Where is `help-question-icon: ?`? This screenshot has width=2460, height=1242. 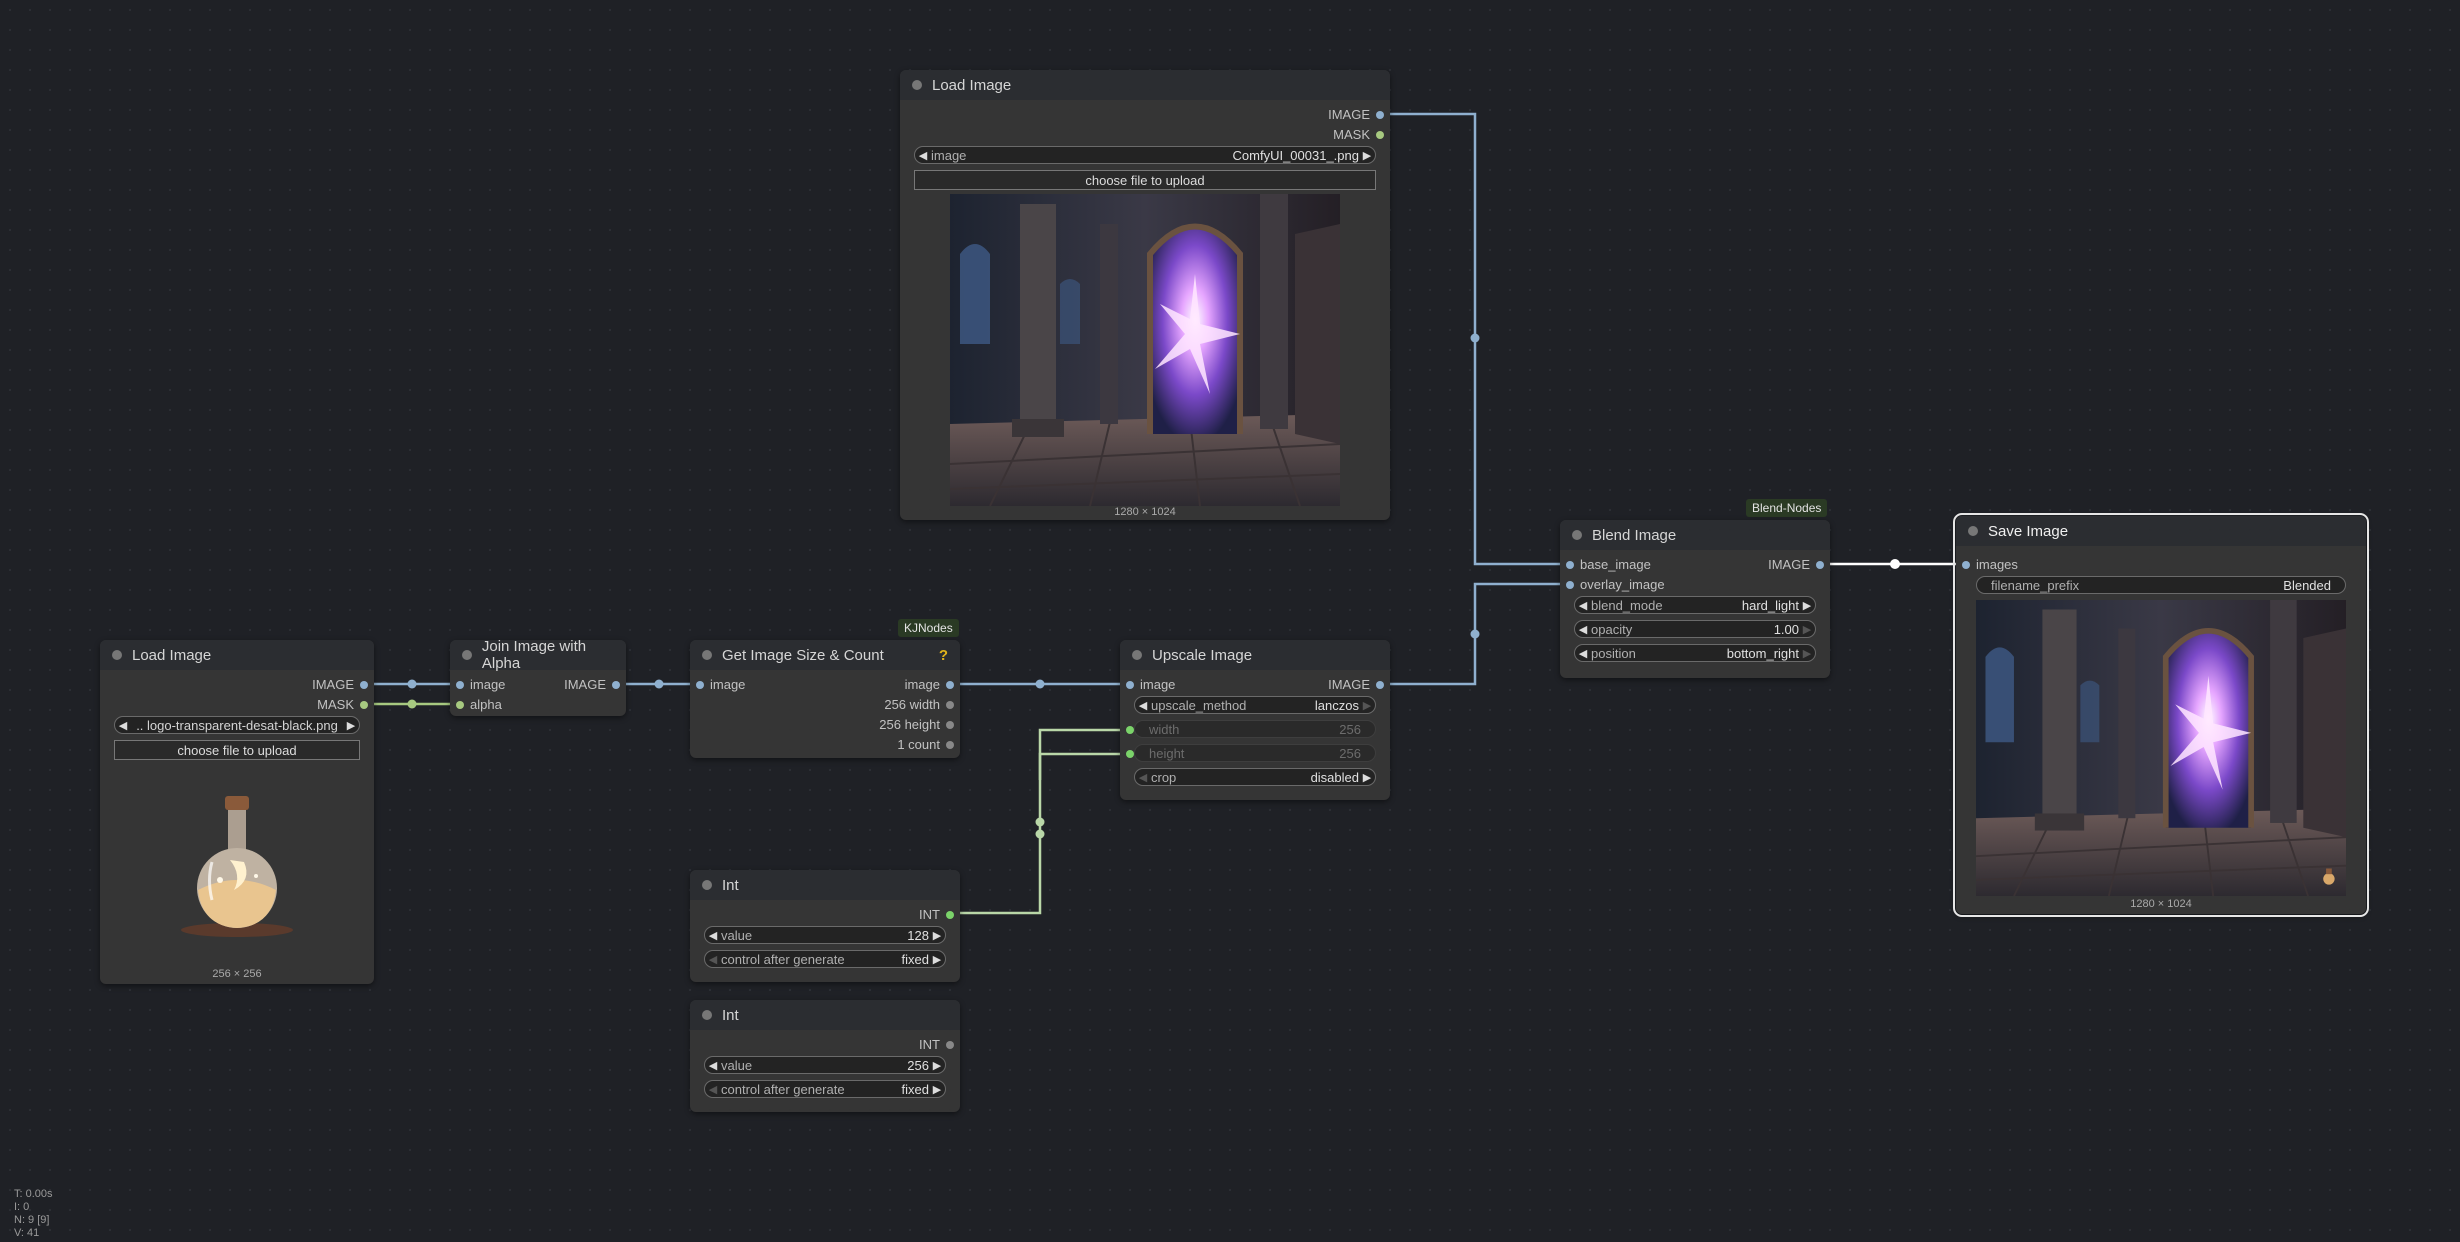 help-question-icon: ? is located at coordinates (943, 655).